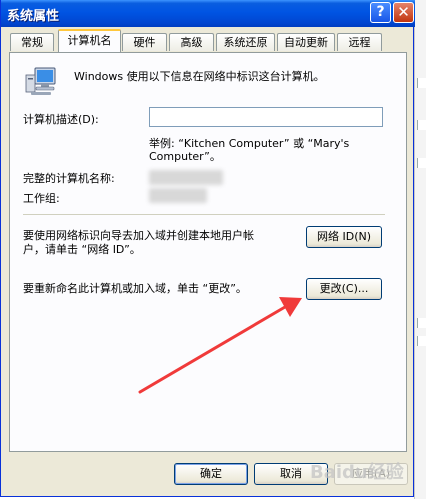 The image size is (426, 499). I want to click on help-icon: ?, so click(380, 12).